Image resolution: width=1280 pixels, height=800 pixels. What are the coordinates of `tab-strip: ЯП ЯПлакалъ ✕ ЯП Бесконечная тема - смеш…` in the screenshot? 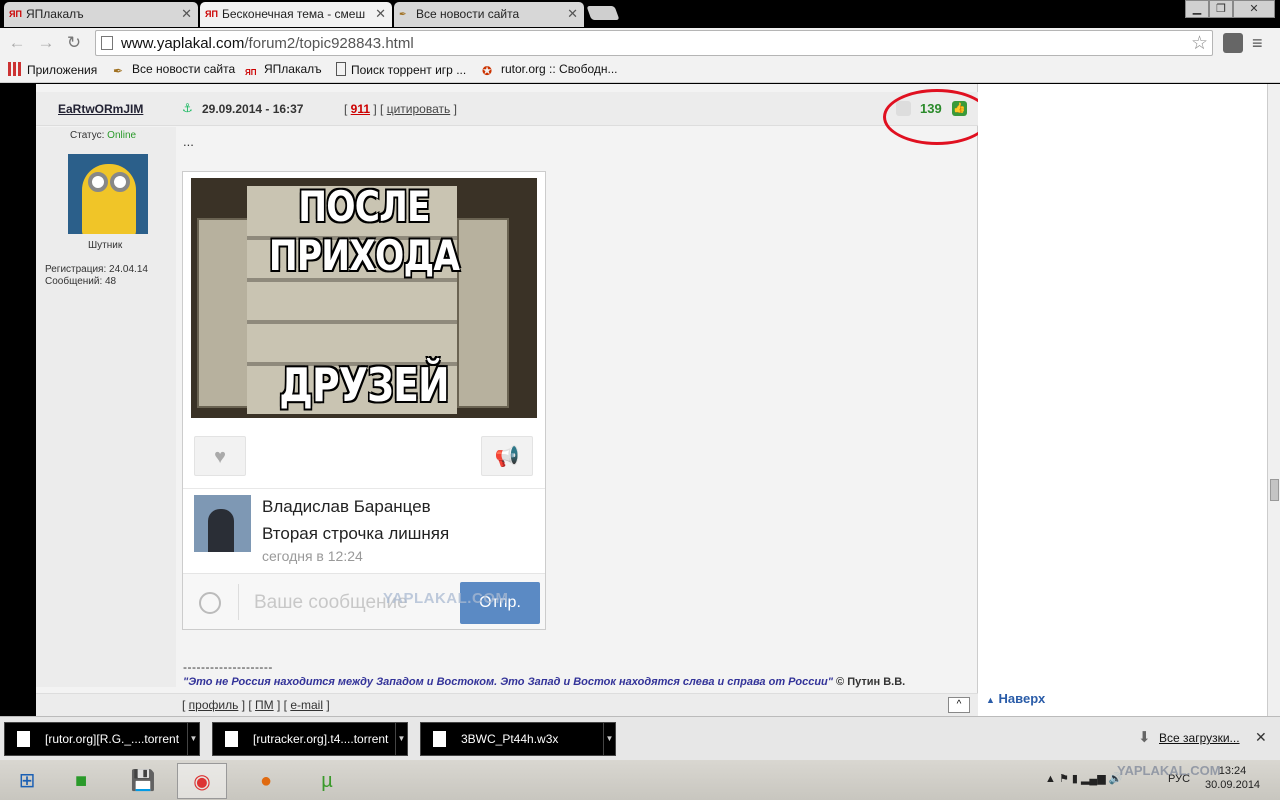 It's located at (640, 14).